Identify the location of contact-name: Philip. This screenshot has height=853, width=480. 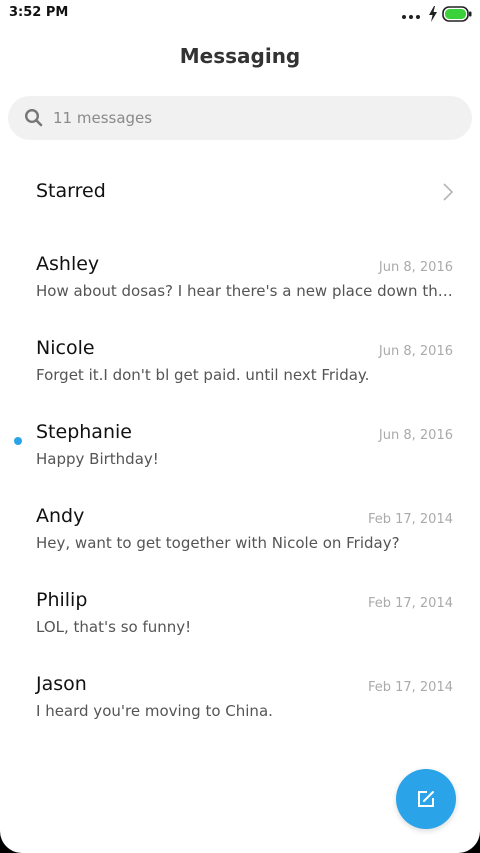
(62, 600).